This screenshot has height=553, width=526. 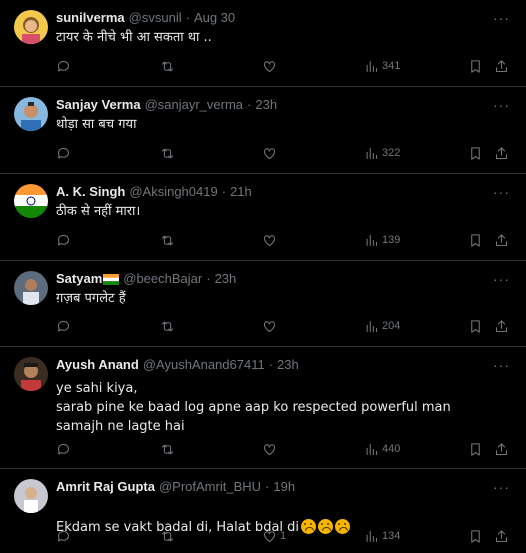 I want to click on action-bar: 440, so click(x=285, y=449).